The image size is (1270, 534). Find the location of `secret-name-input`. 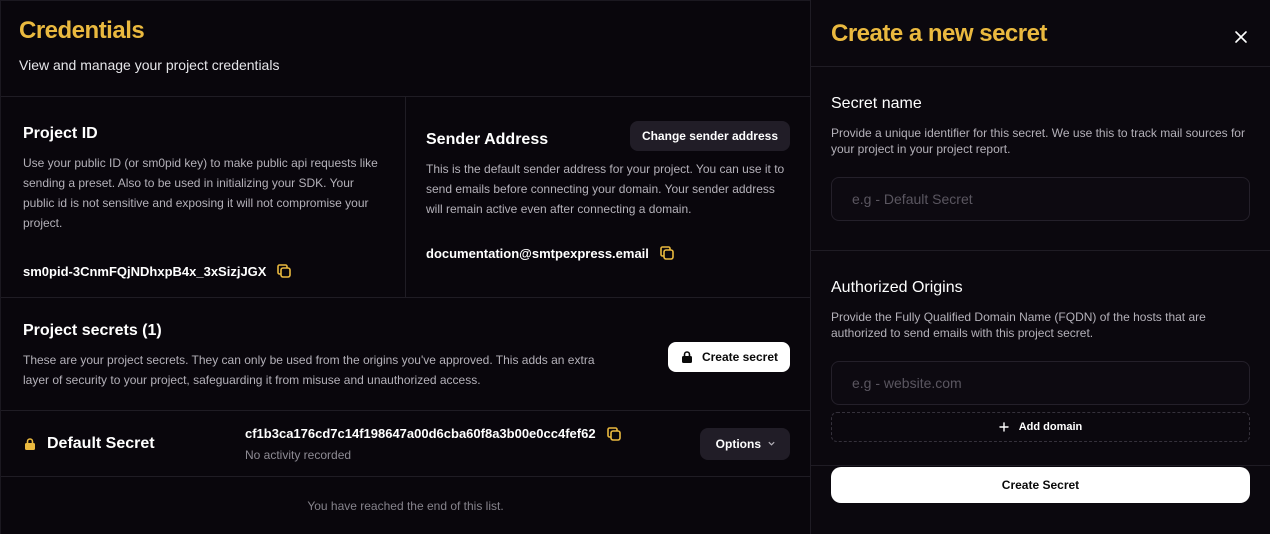

secret-name-input is located at coordinates (1040, 199).